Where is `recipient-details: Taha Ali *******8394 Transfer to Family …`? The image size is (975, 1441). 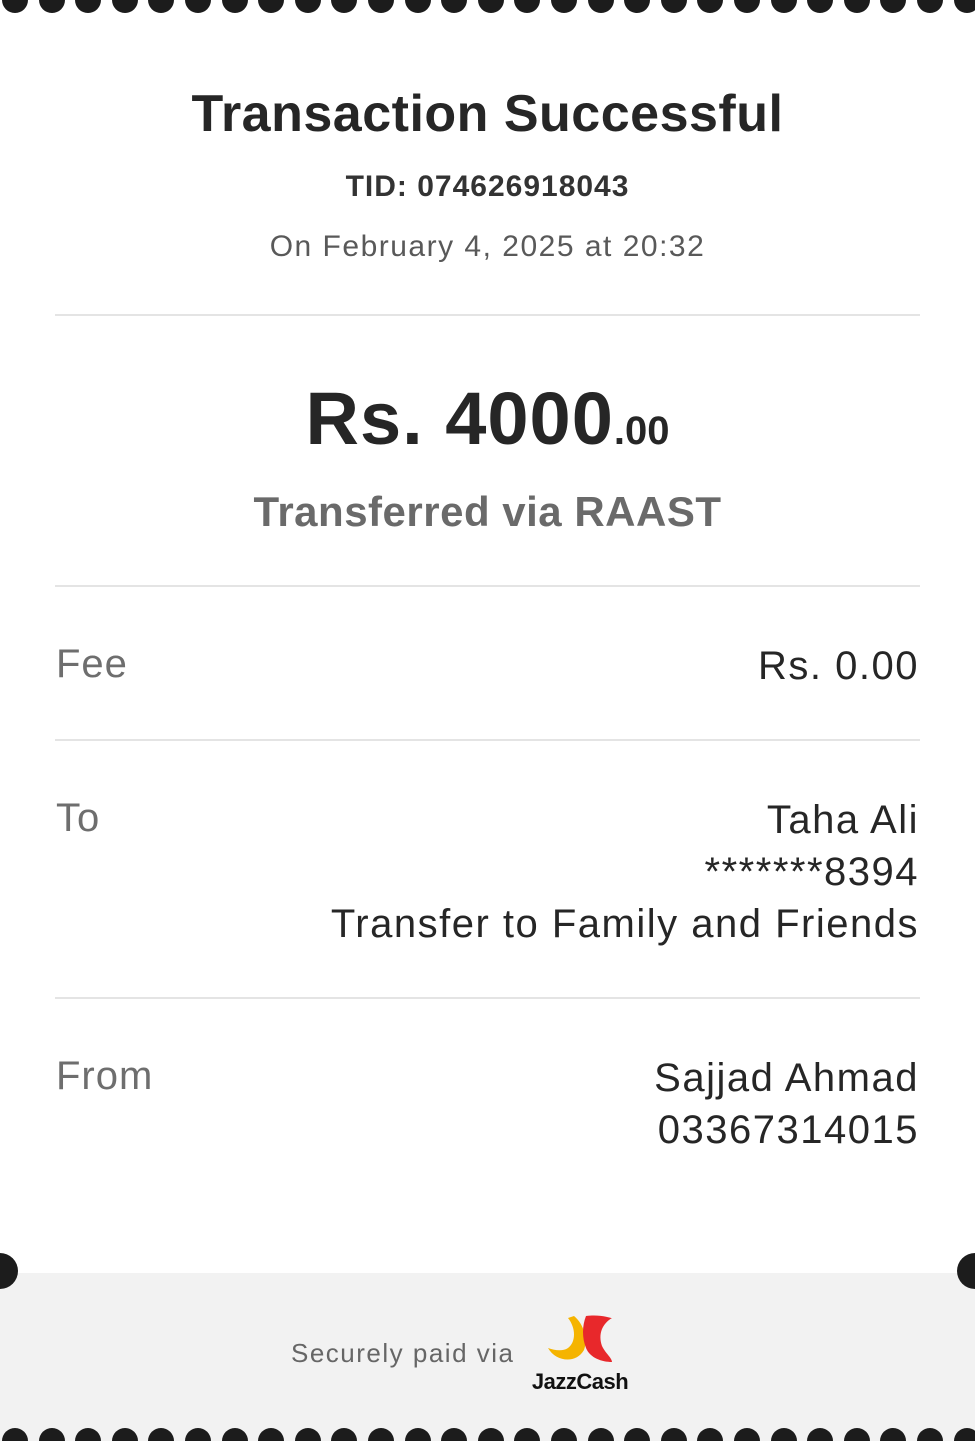 recipient-details: Taha Ali *******8394 Transfer to Family … is located at coordinates (625, 872).